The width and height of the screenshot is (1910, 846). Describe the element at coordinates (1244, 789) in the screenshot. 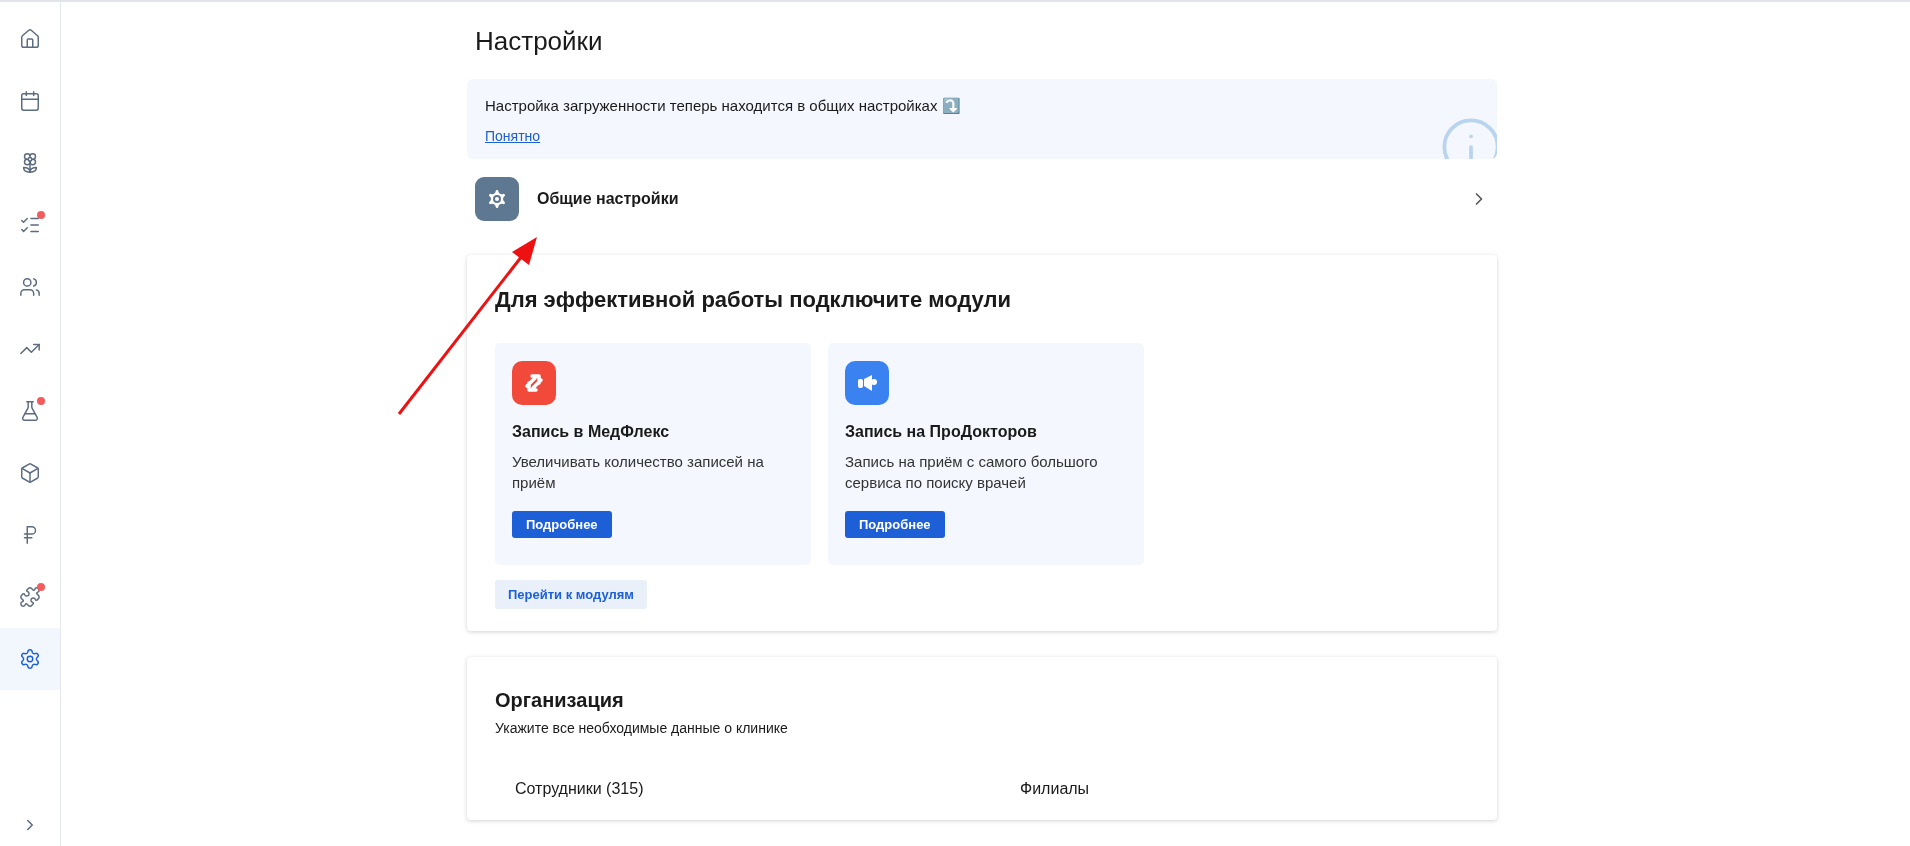

I see `organization-item: Филиалы` at that location.